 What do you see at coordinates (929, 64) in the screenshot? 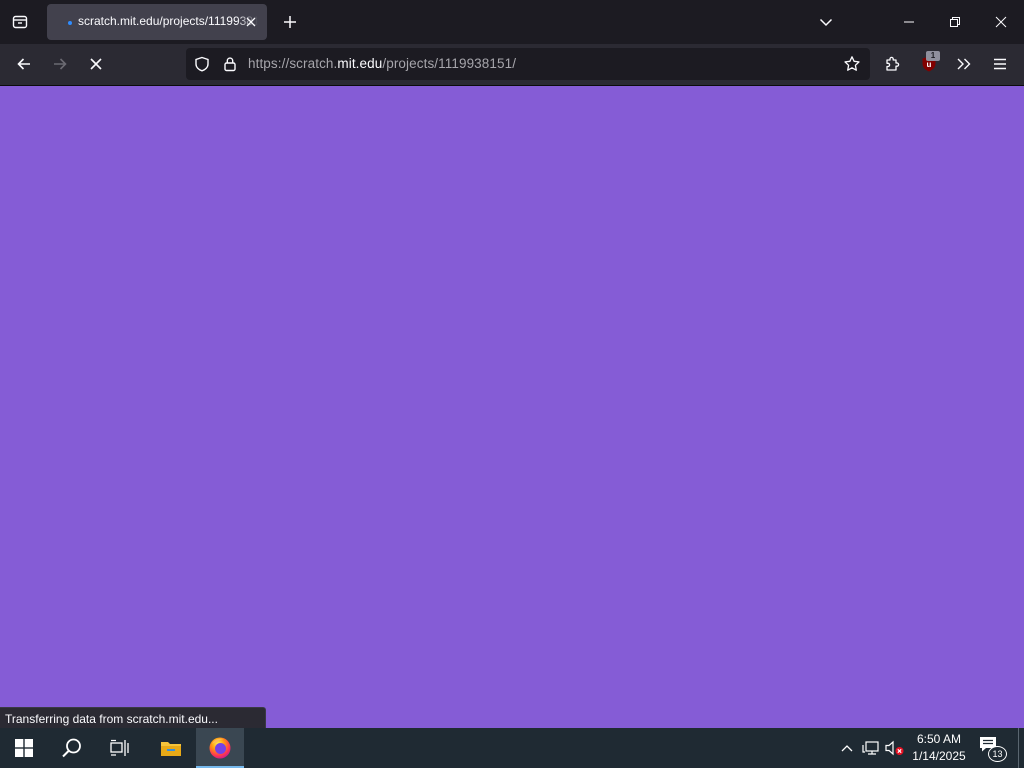
I see `svg-text: u` at bounding box center [929, 64].